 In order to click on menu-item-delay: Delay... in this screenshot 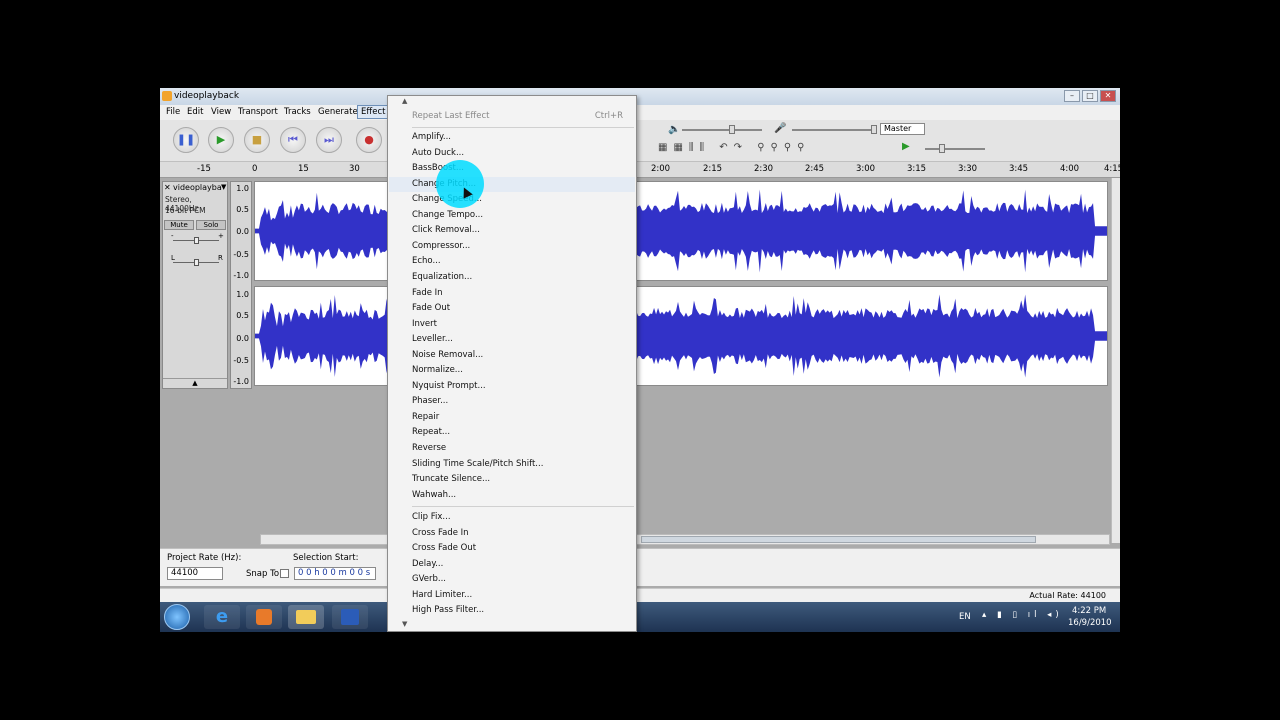, I will do `click(512, 564)`.